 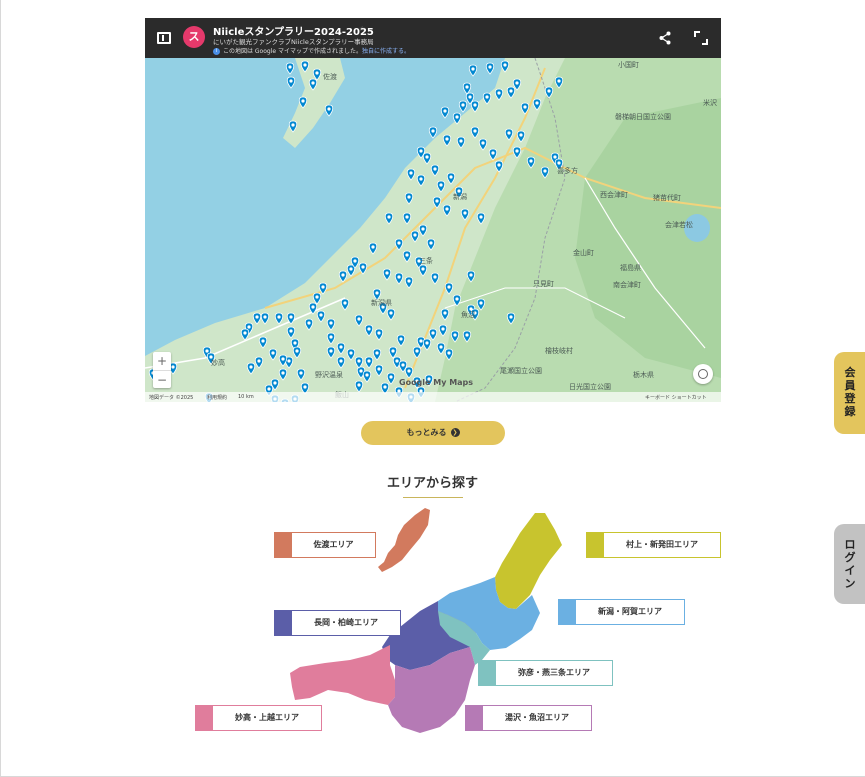 What do you see at coordinates (537, 717) in the screenshot?
I see `area-label-text: 湯沢・魚沼エリア` at bounding box center [537, 717].